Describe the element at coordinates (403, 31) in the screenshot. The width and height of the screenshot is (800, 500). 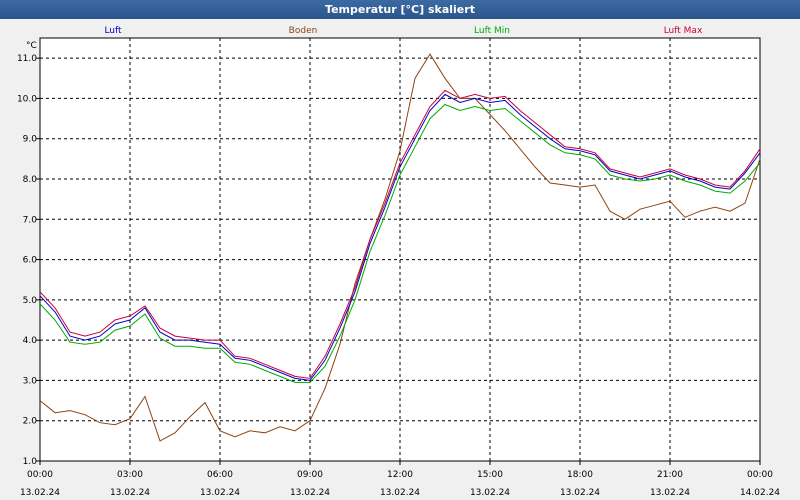
I see `legend: Luft Boden Luft Min Luft Max` at that location.